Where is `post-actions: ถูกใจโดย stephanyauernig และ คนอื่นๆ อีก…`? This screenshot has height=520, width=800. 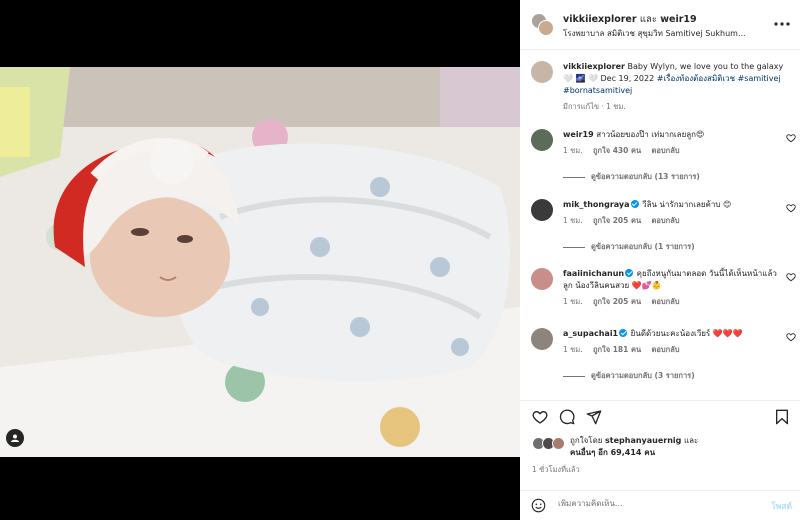 post-actions: ถูกใจโดย stephanyauernig และ คนอื่นๆ อีก… is located at coordinates (660, 445).